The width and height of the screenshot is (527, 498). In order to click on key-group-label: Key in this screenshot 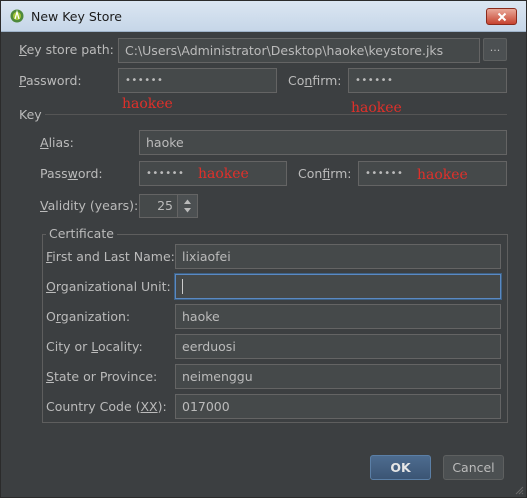, I will do `click(30, 114)`.